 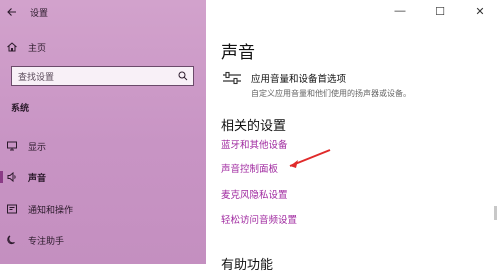 I want to click on sidebar-item-focus-assist: 专注助手, so click(x=103, y=240).